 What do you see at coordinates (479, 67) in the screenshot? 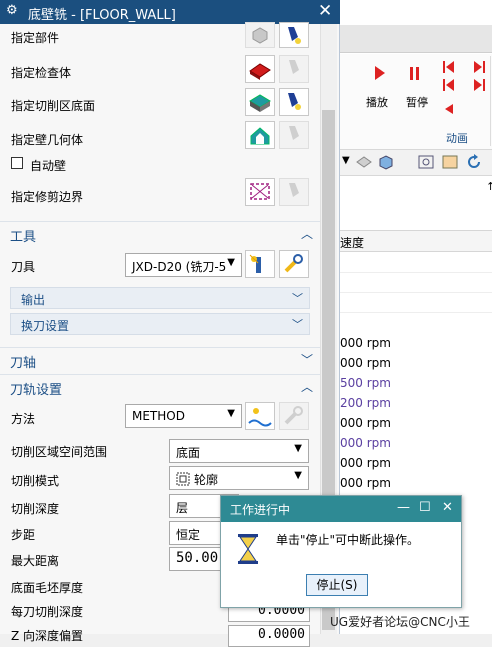
I see `step-forward-icon` at bounding box center [479, 67].